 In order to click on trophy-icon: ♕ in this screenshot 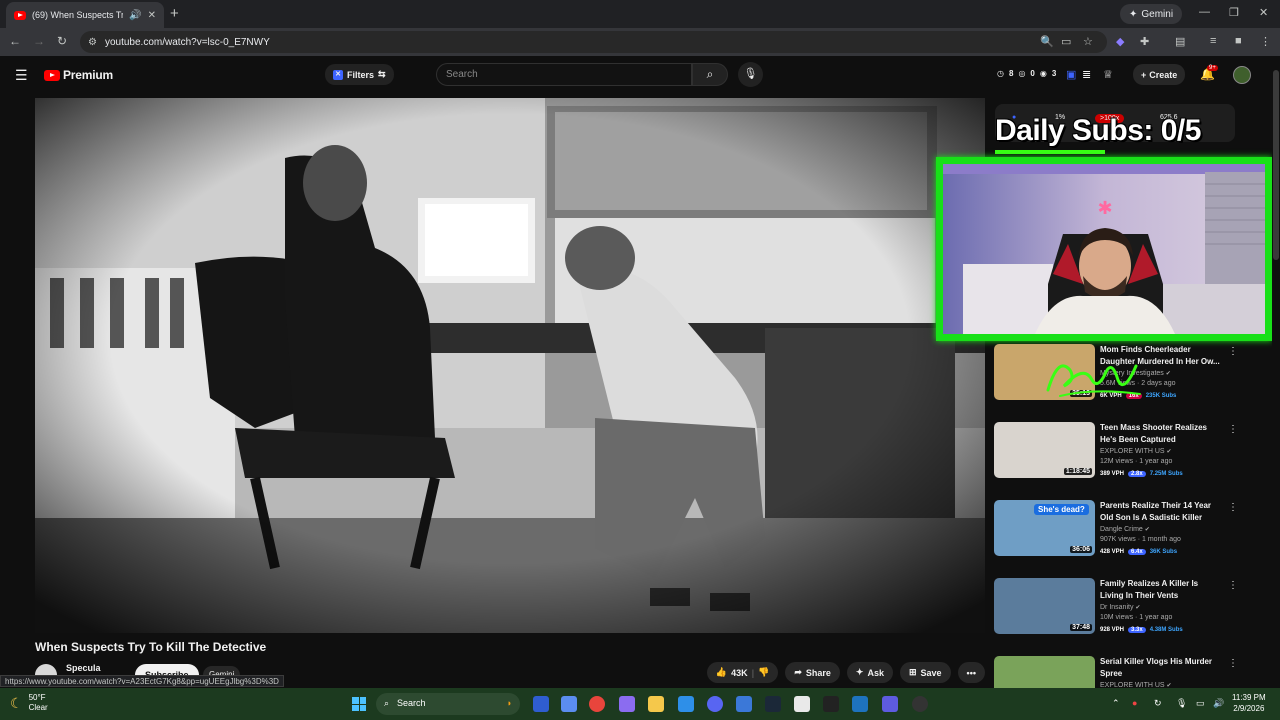, I will do `click(1108, 74)`.